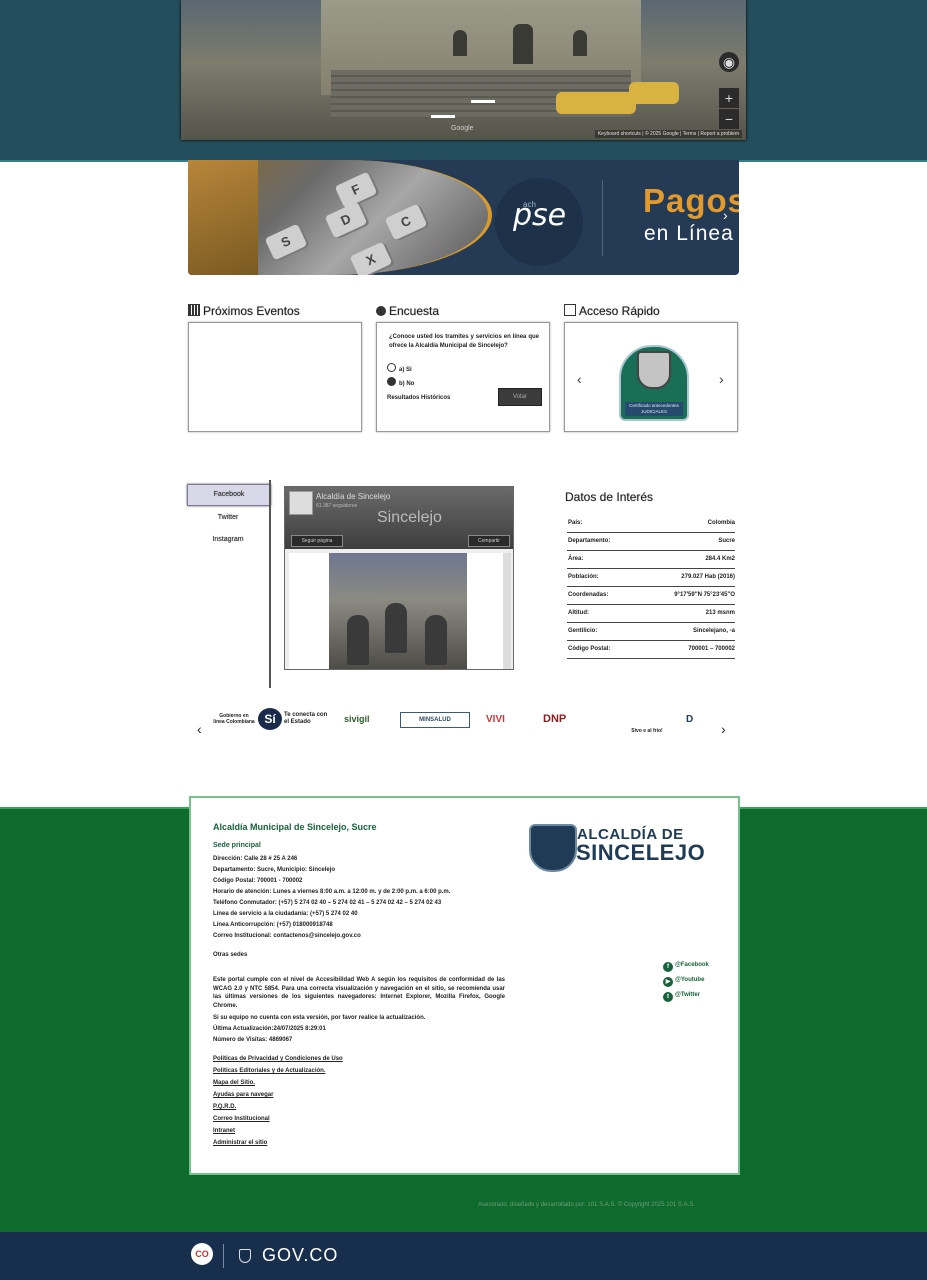 Image resolution: width=927 pixels, height=1280 pixels. I want to click on footer-link-intranet: Intranet, so click(224, 1131).